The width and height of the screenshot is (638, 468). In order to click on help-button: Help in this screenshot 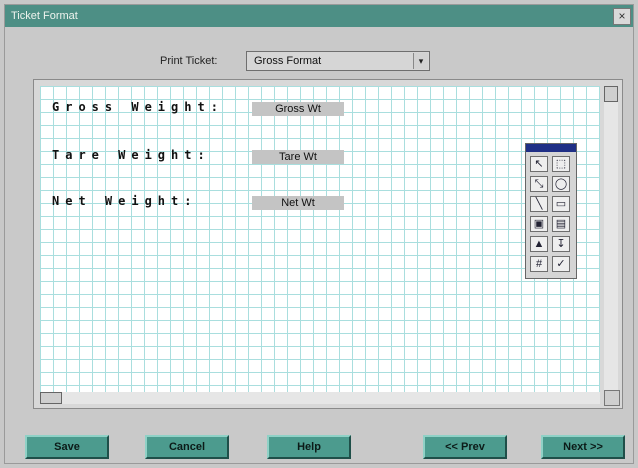, I will do `click(309, 447)`.